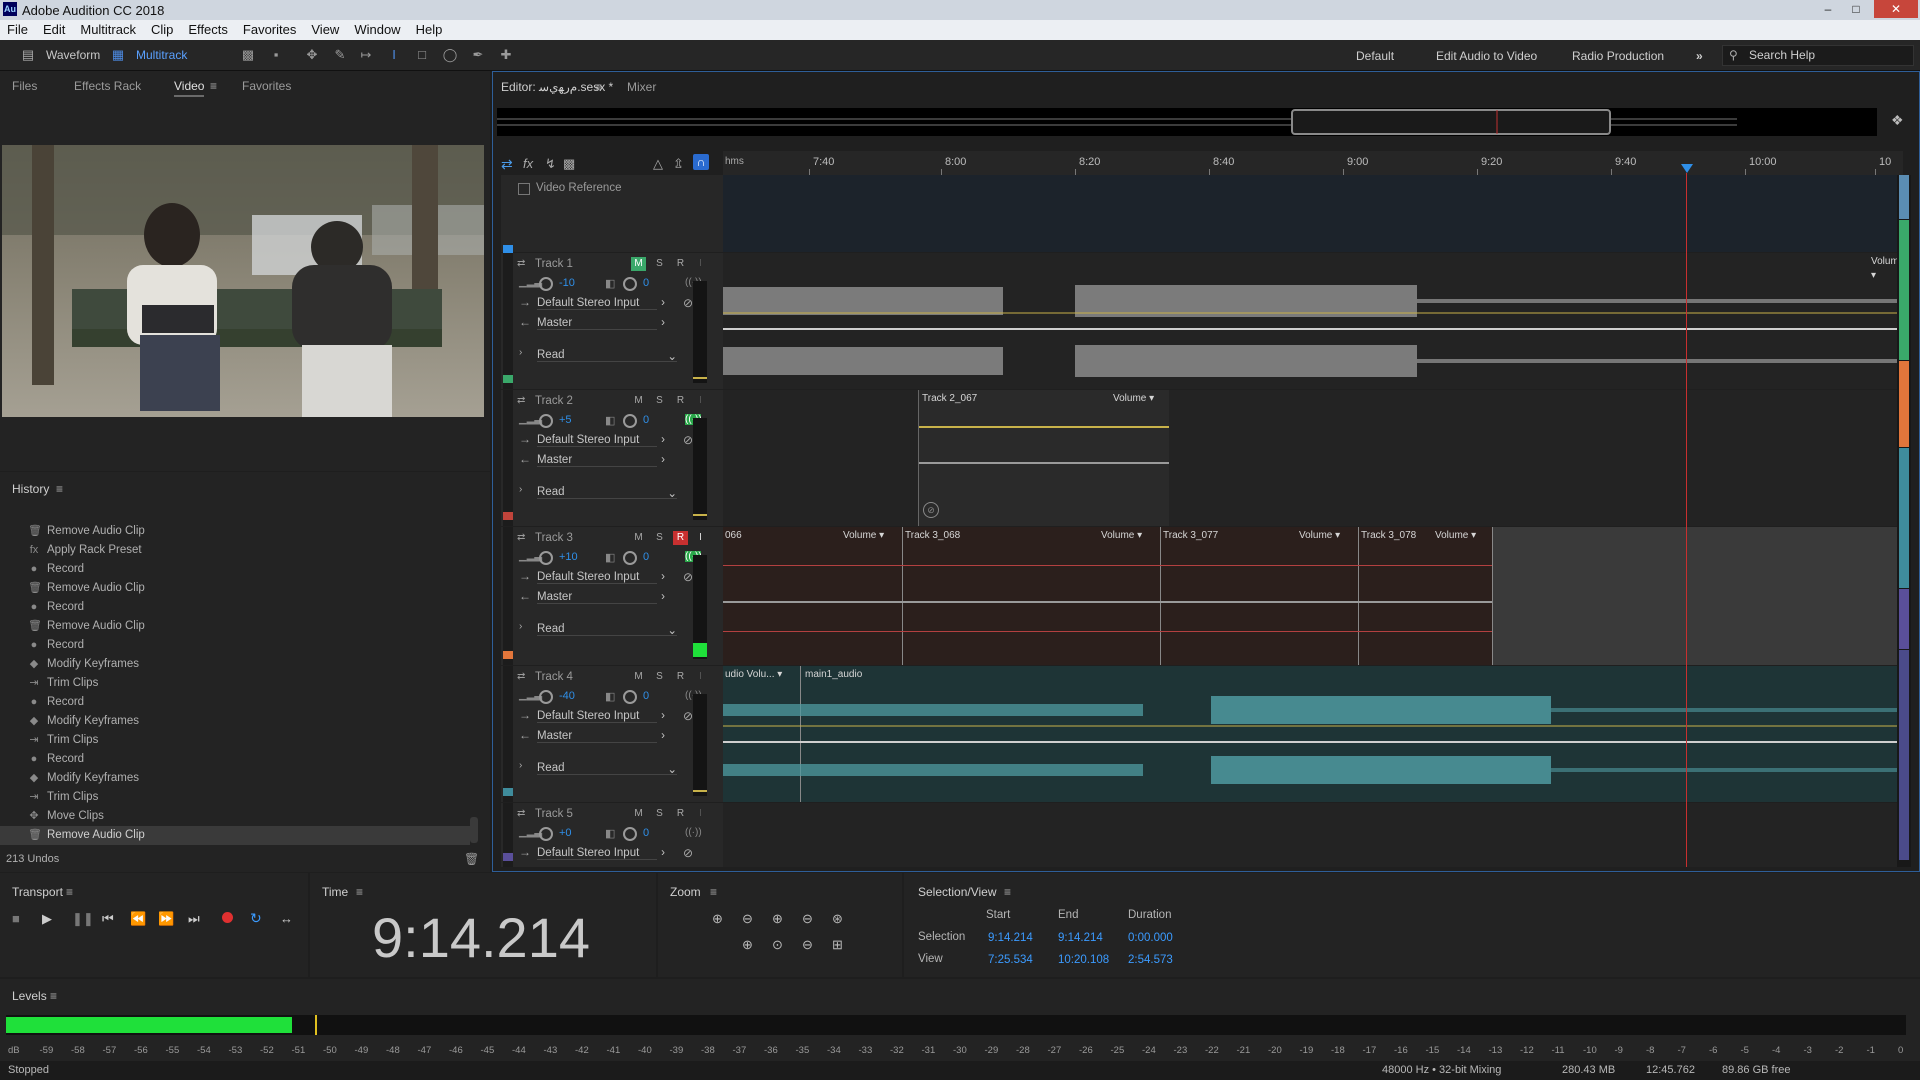 Image resolution: width=1920 pixels, height=1080 pixels. I want to click on track-volume-value: +5, so click(565, 420).